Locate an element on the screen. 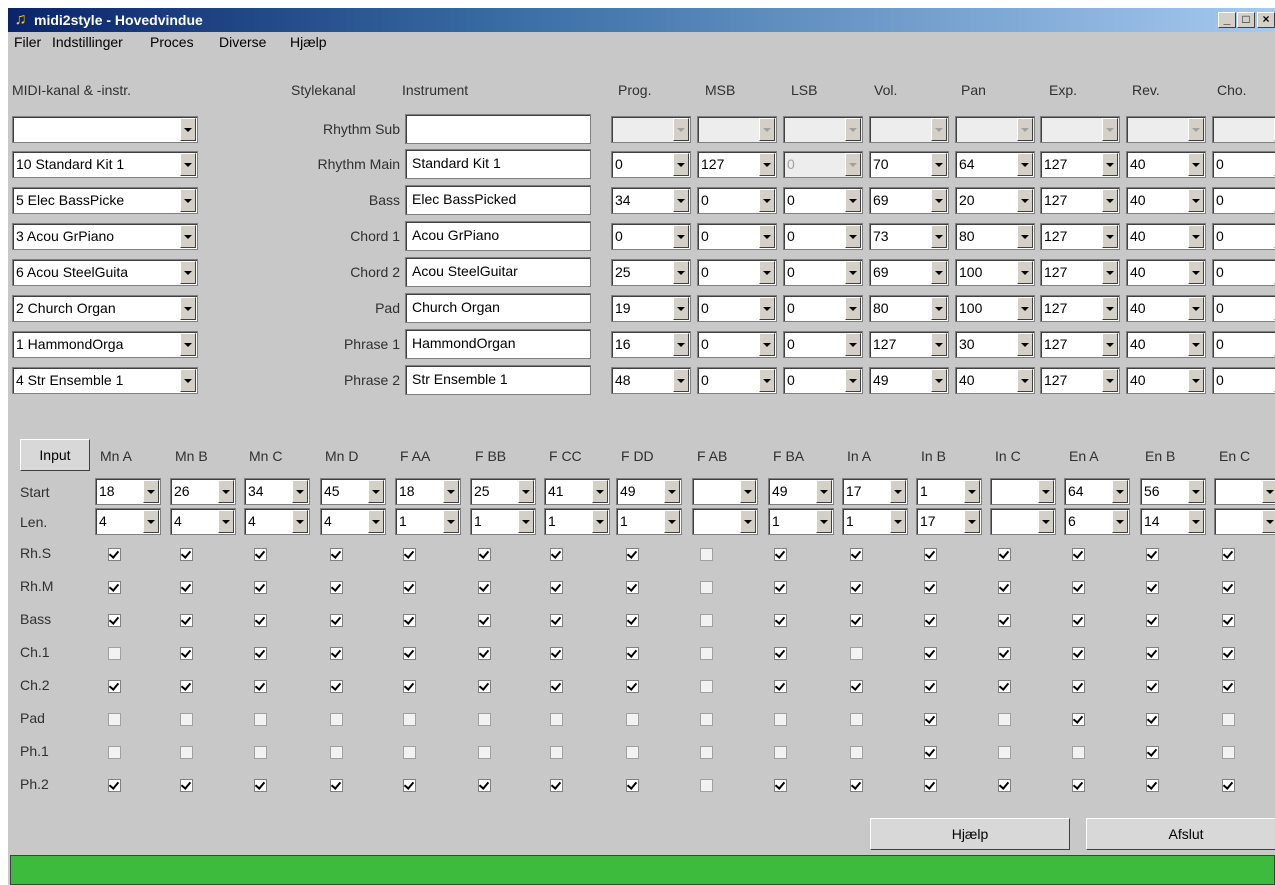 The image size is (1275, 885). param-select-1: 127 is located at coordinates (737, 164).